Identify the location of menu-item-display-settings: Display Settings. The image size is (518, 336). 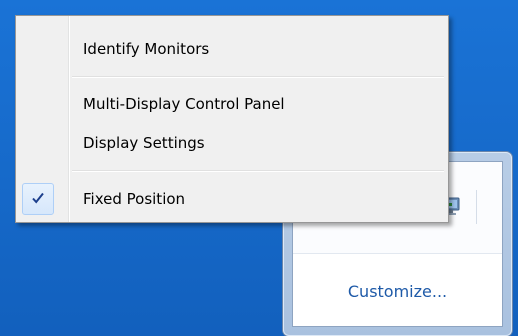
(232, 142).